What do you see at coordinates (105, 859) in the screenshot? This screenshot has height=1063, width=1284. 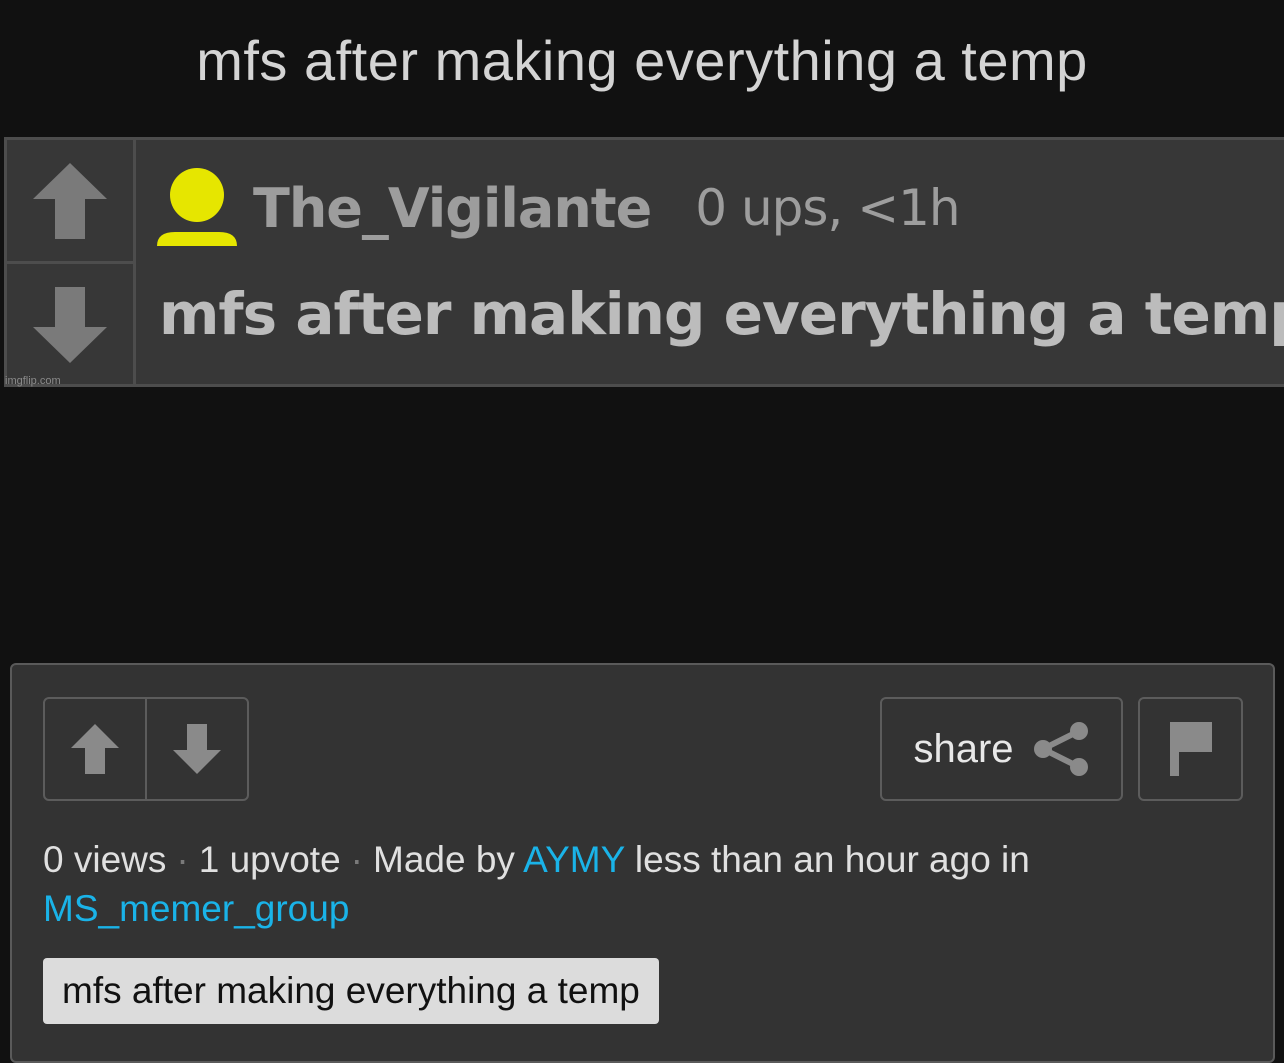 I see `views-count: 0 views` at bounding box center [105, 859].